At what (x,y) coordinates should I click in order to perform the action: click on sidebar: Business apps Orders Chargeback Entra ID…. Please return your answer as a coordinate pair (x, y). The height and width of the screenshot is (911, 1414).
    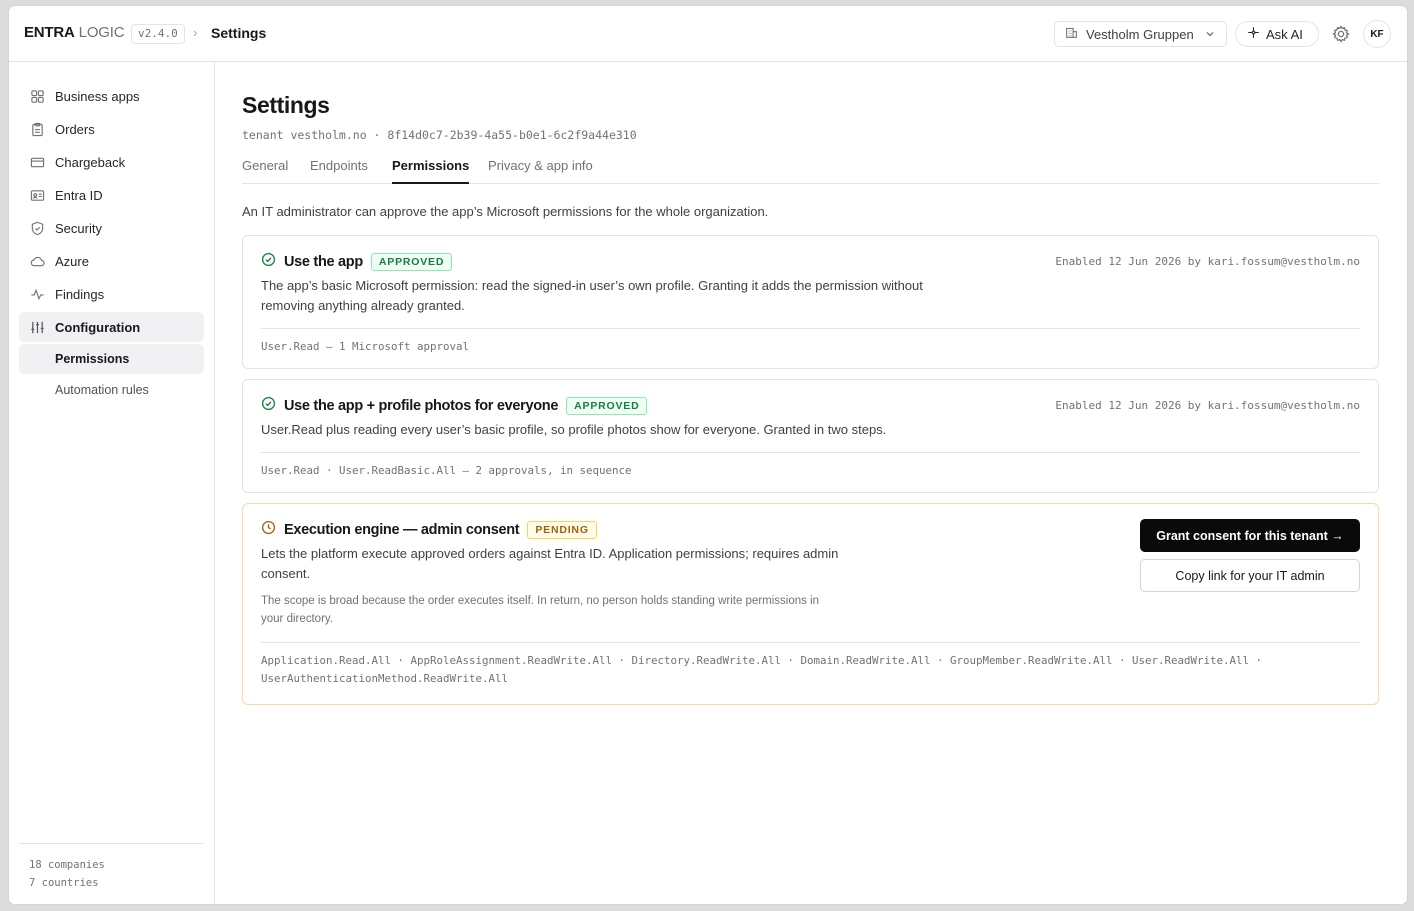
    Looking at the image, I should click on (112, 483).